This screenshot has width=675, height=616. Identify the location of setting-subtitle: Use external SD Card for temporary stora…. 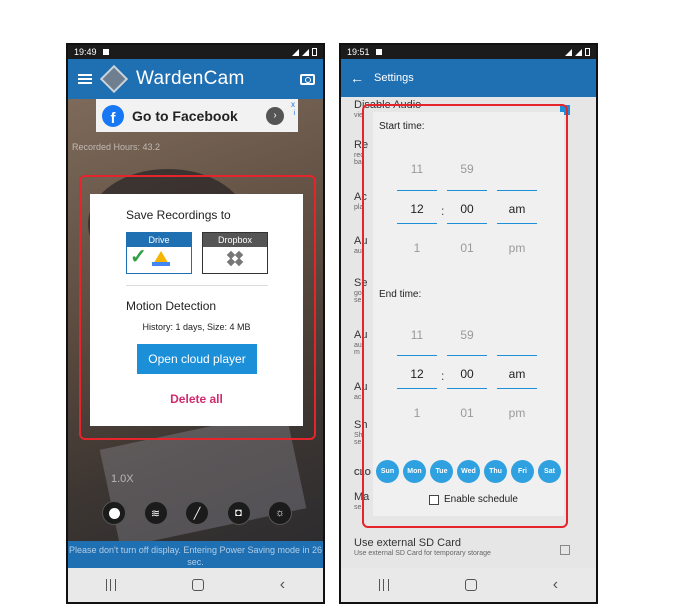
(422, 553).